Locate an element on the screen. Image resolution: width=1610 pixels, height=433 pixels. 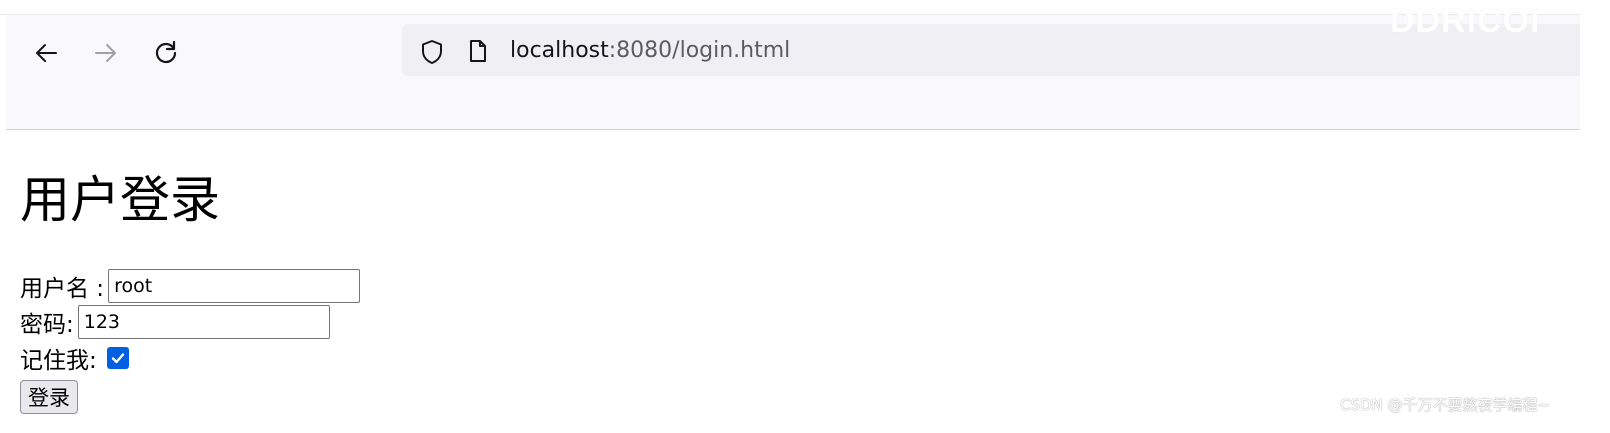
url-path: :8080/login.html is located at coordinates (699, 50).